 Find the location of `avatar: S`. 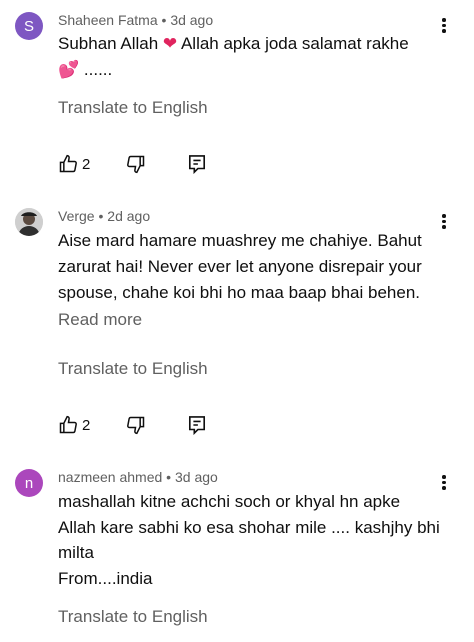

avatar: S is located at coordinates (29, 26).